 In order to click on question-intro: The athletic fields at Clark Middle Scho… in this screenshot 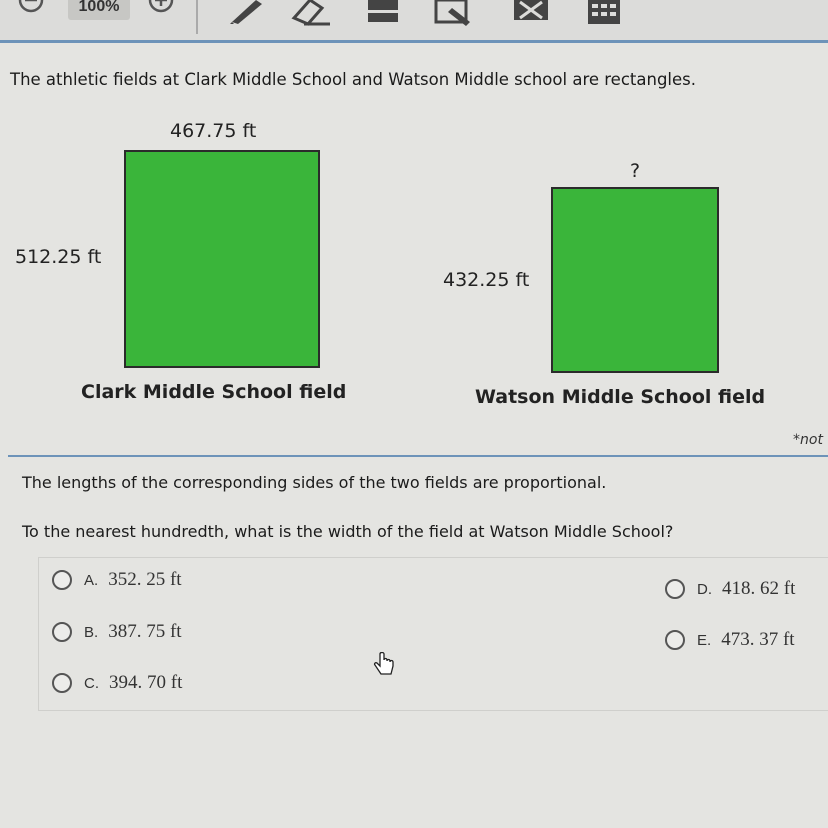, I will do `click(353, 79)`.